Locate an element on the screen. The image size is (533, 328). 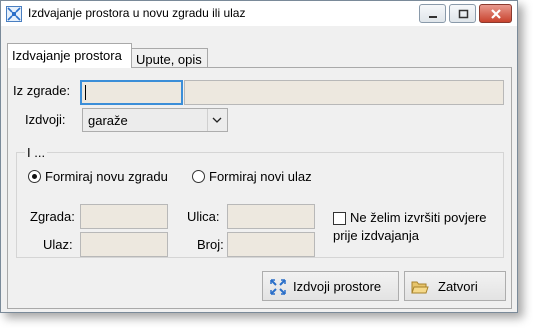
tab-label: Upute, opis is located at coordinates (169, 59).